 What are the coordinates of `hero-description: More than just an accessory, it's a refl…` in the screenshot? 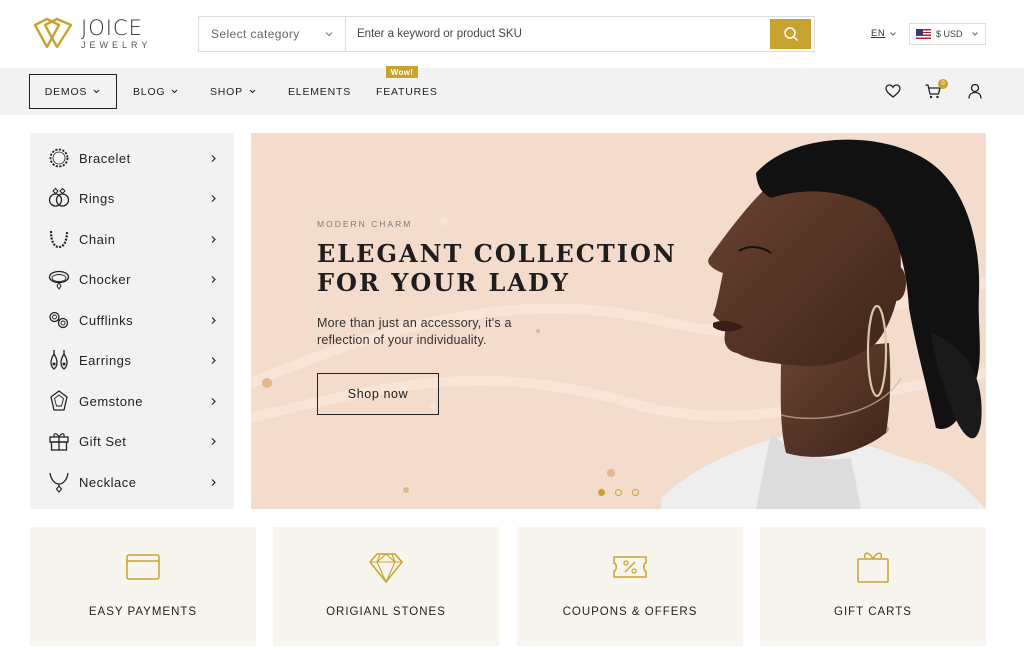 It's located at (414, 331).